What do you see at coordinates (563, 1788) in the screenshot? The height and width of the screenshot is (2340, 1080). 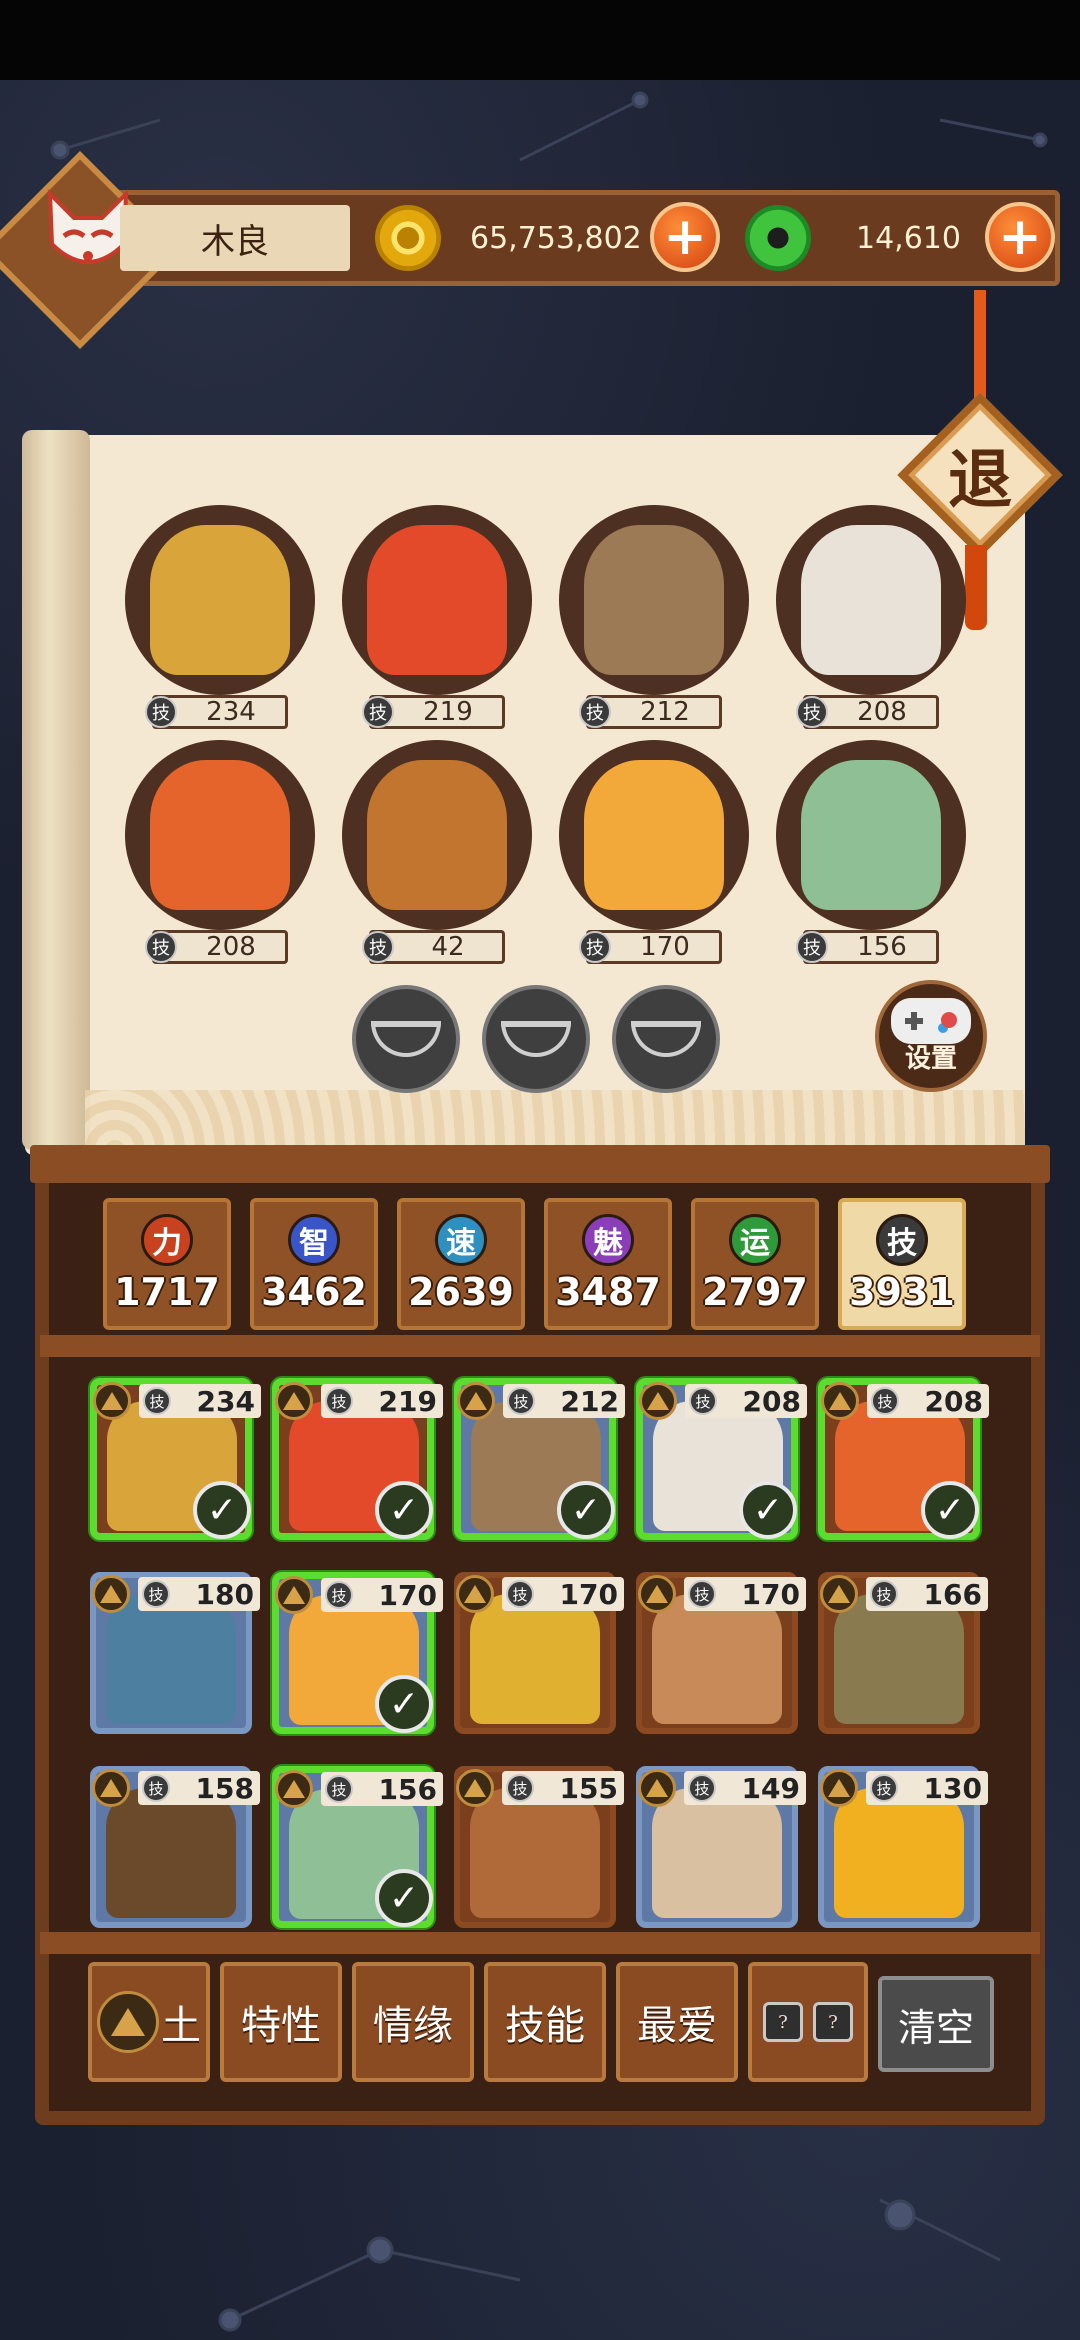 I see `skill-value-pill: 技 155` at bounding box center [563, 1788].